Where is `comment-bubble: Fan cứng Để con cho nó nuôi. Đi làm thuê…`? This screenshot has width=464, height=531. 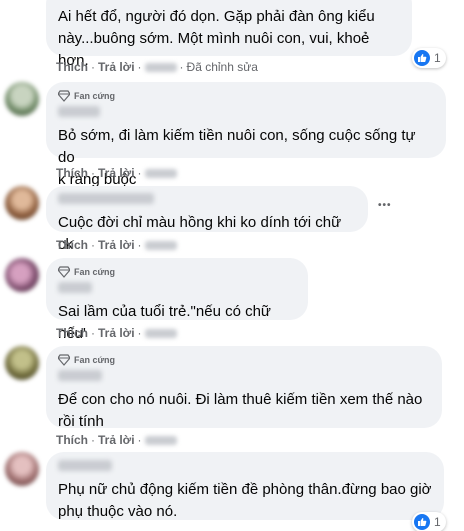 comment-bubble: Fan cứng Để con cho nó nuôi. Đi làm thuê… is located at coordinates (244, 388).